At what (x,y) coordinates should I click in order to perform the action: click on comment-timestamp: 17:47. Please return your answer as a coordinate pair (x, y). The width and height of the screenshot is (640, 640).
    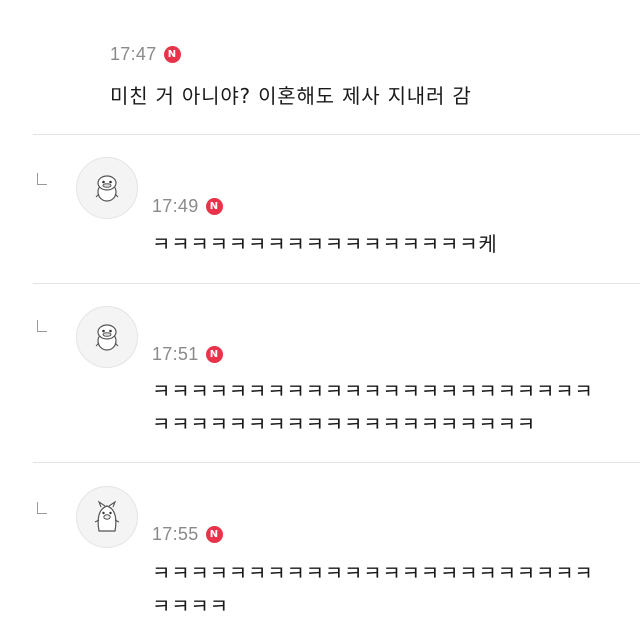
    Looking at the image, I should click on (133, 54).